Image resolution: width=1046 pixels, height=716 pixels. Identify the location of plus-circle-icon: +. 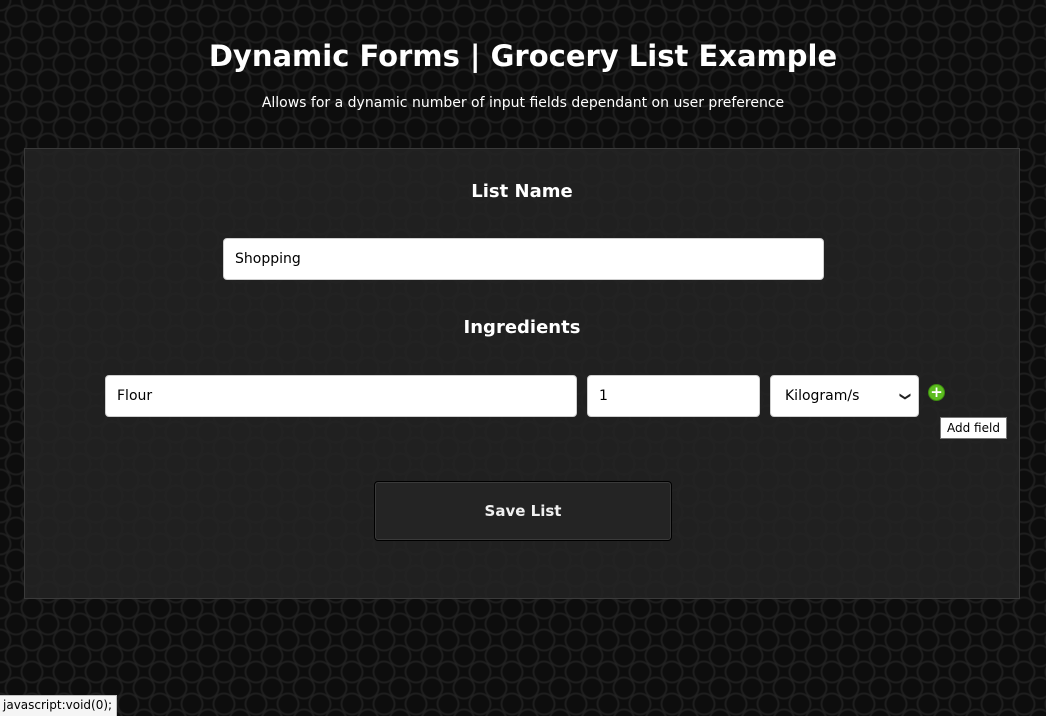
(936, 392).